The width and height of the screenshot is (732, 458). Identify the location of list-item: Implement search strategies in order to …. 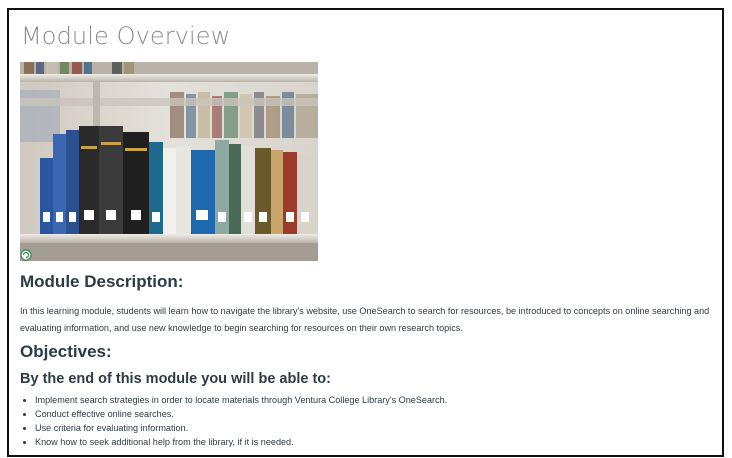
(241, 400).